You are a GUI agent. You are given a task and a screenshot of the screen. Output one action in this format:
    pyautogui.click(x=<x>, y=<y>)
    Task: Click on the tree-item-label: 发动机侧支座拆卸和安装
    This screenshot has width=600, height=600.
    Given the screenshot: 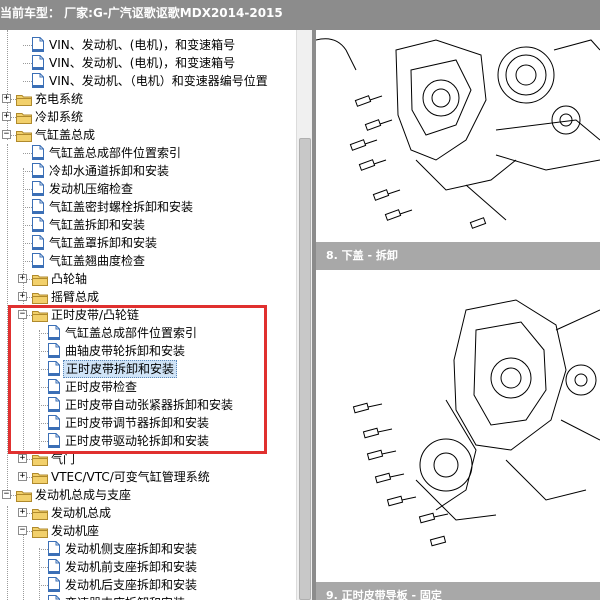 What is the action you would take?
    pyautogui.click(x=131, y=549)
    